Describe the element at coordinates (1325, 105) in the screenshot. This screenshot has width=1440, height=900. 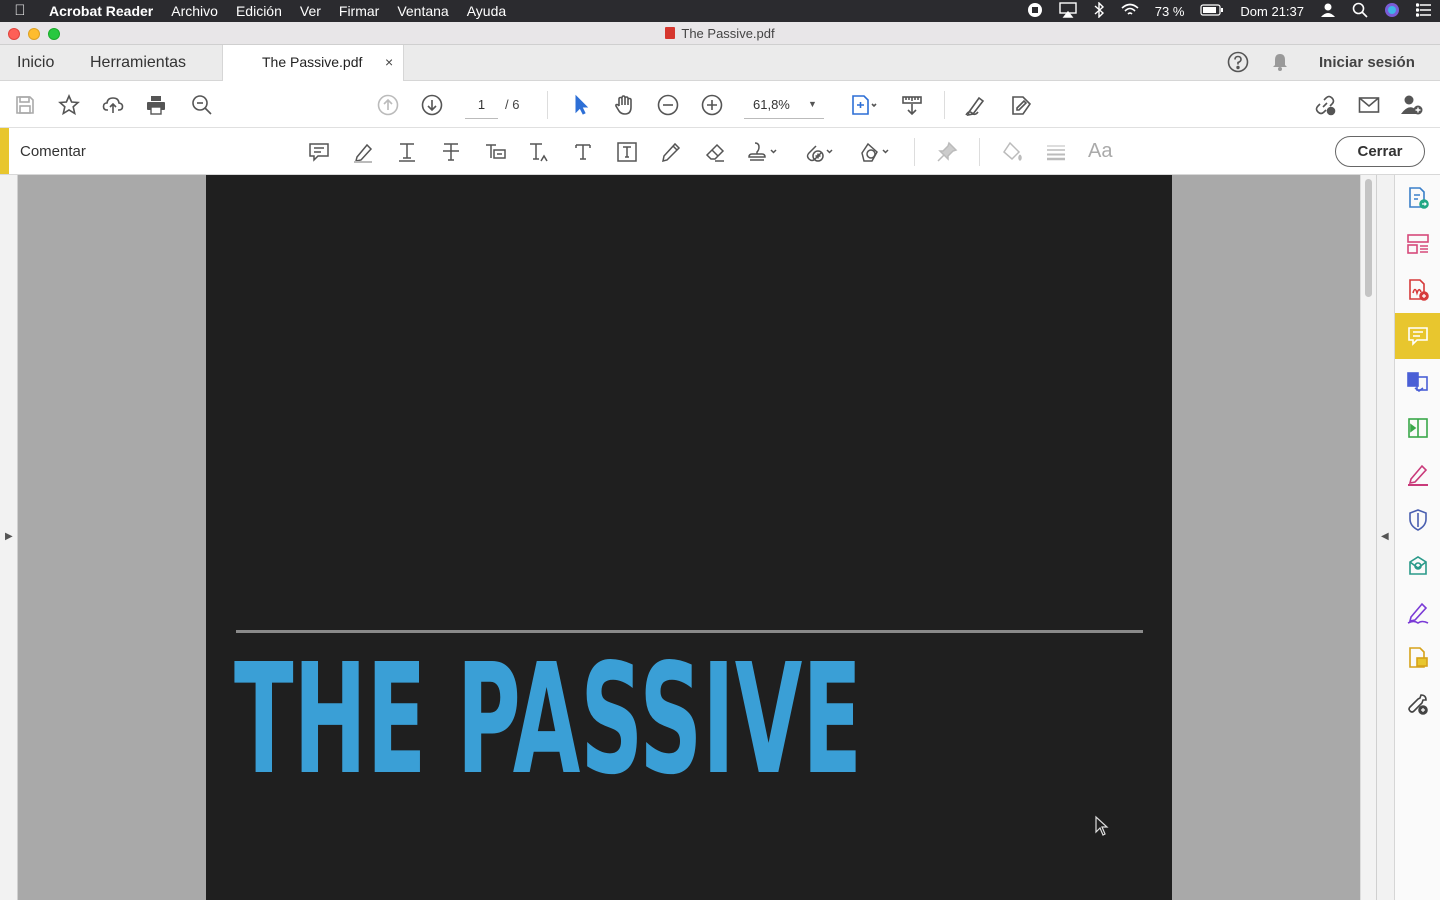
I see `share-link-icon` at that location.